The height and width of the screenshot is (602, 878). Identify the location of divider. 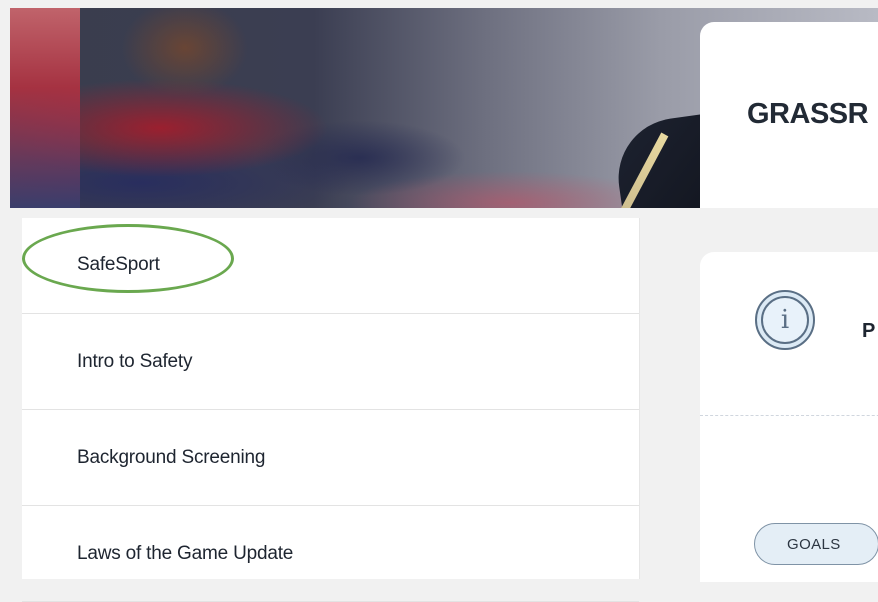
(789, 415).